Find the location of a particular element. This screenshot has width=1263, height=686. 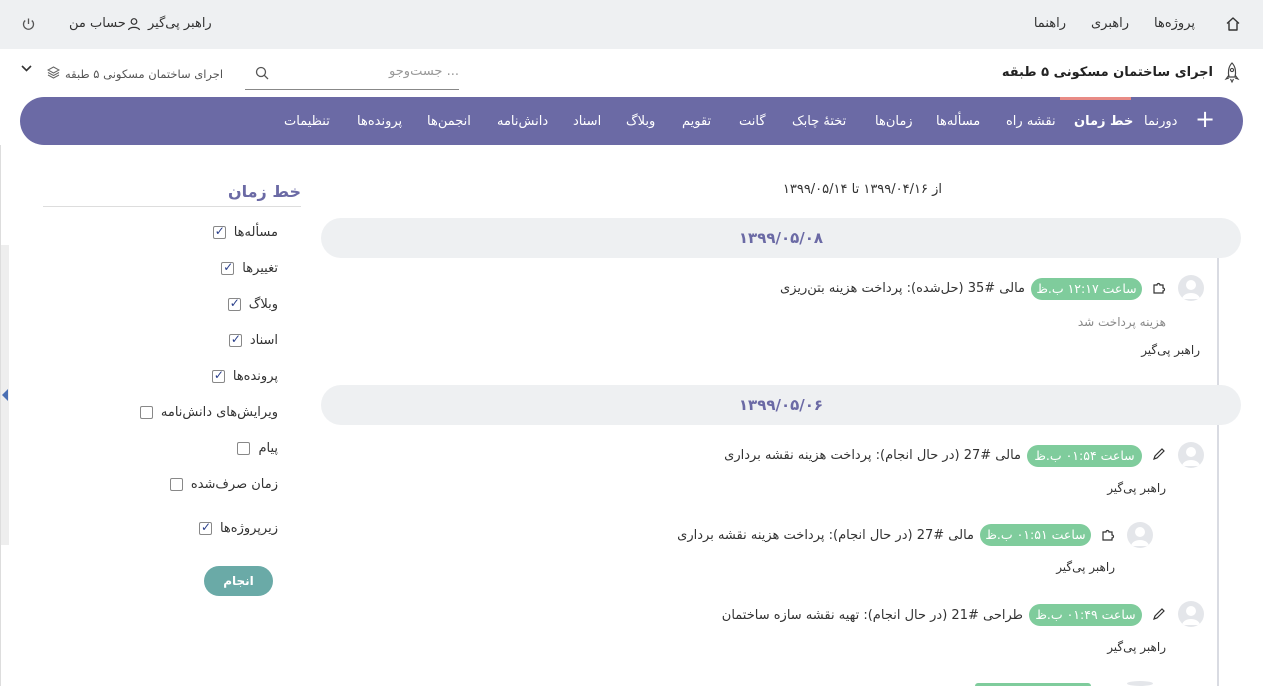

search-input is located at coordinates (364, 71).